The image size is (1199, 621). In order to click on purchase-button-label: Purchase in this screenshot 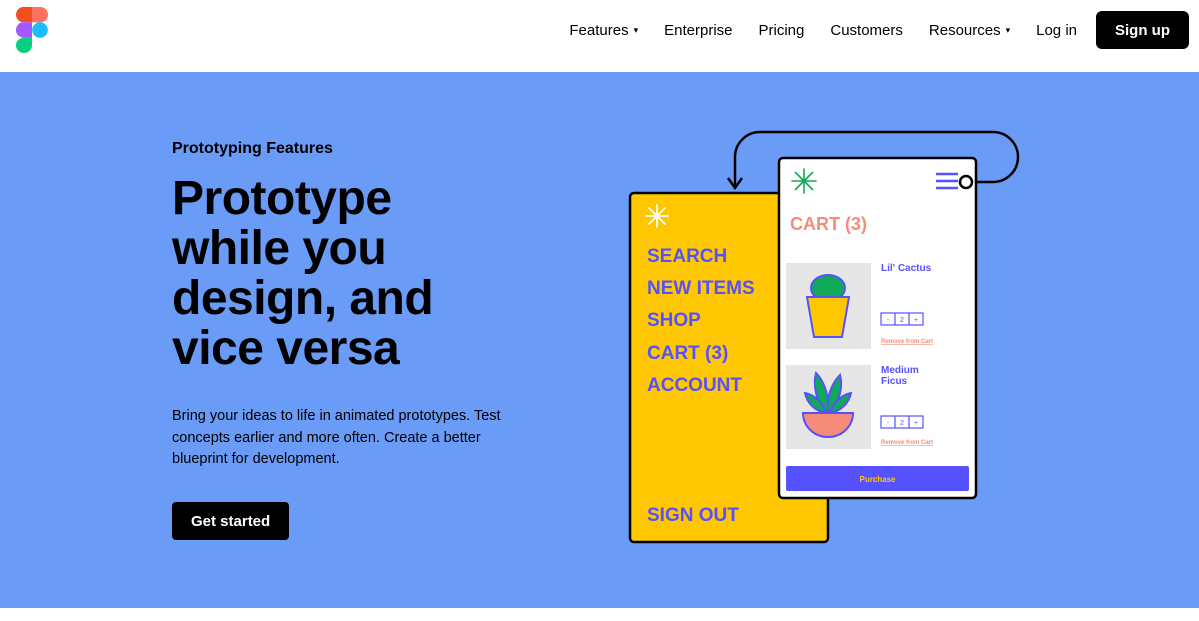, I will do `click(877, 479)`.